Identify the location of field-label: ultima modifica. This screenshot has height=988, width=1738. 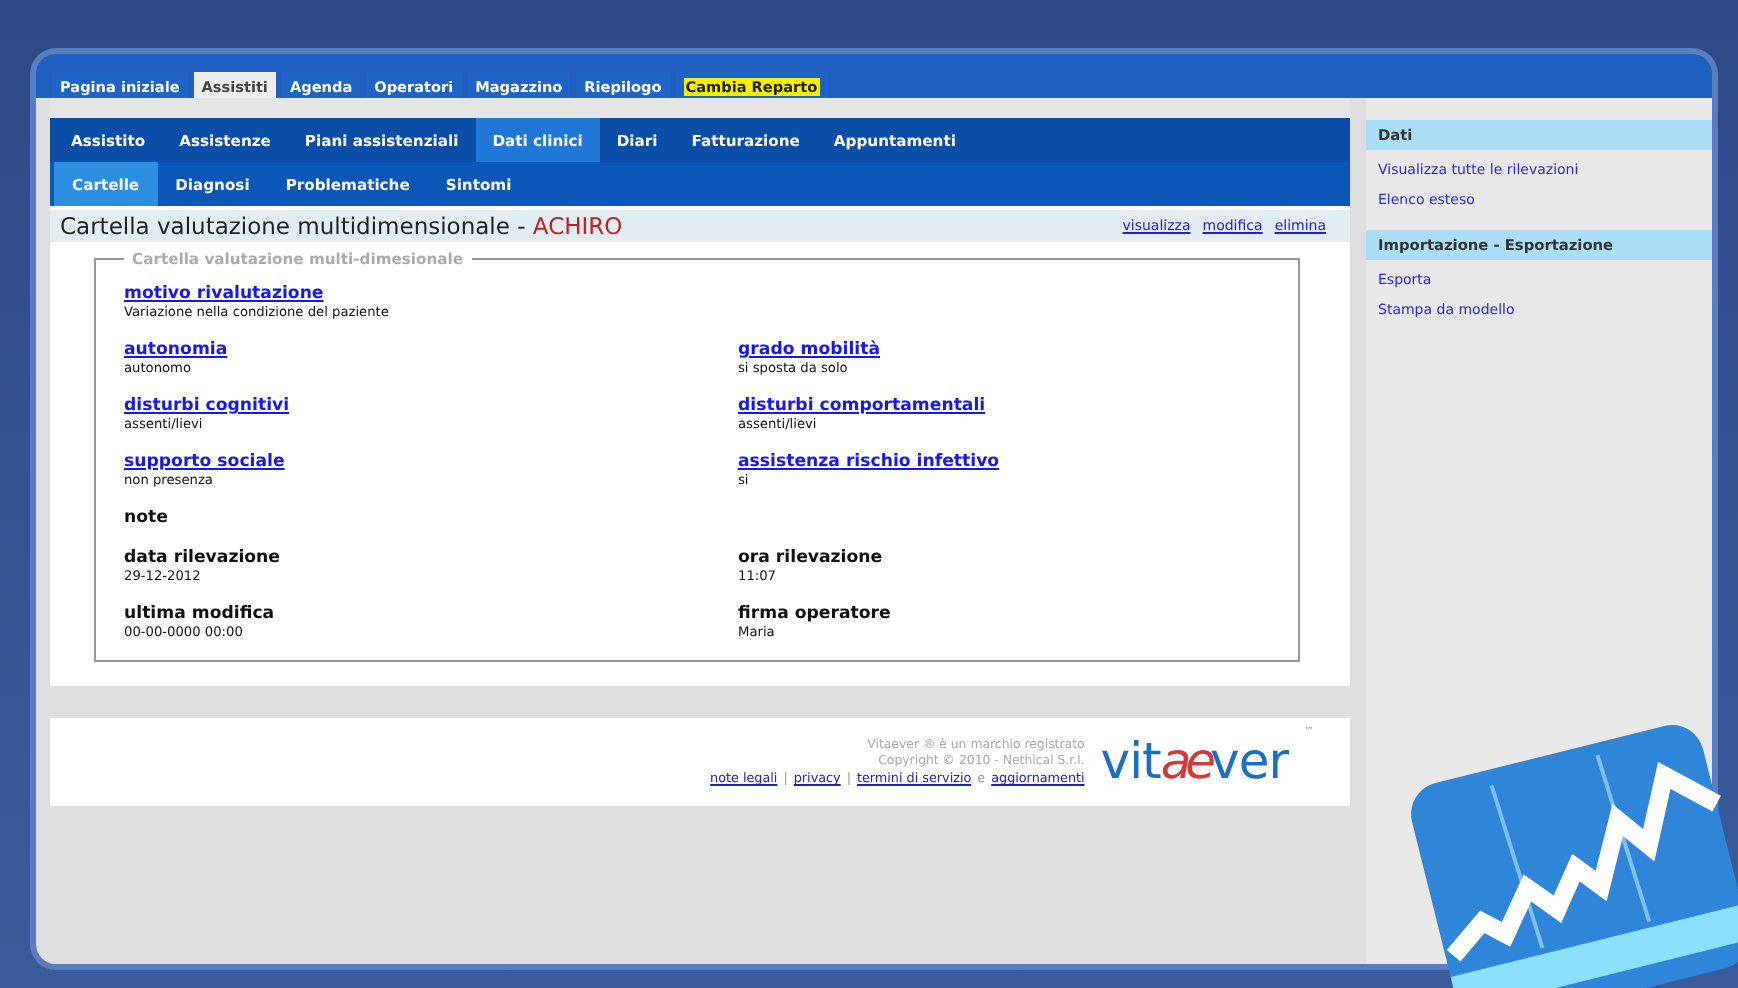
(199, 614).